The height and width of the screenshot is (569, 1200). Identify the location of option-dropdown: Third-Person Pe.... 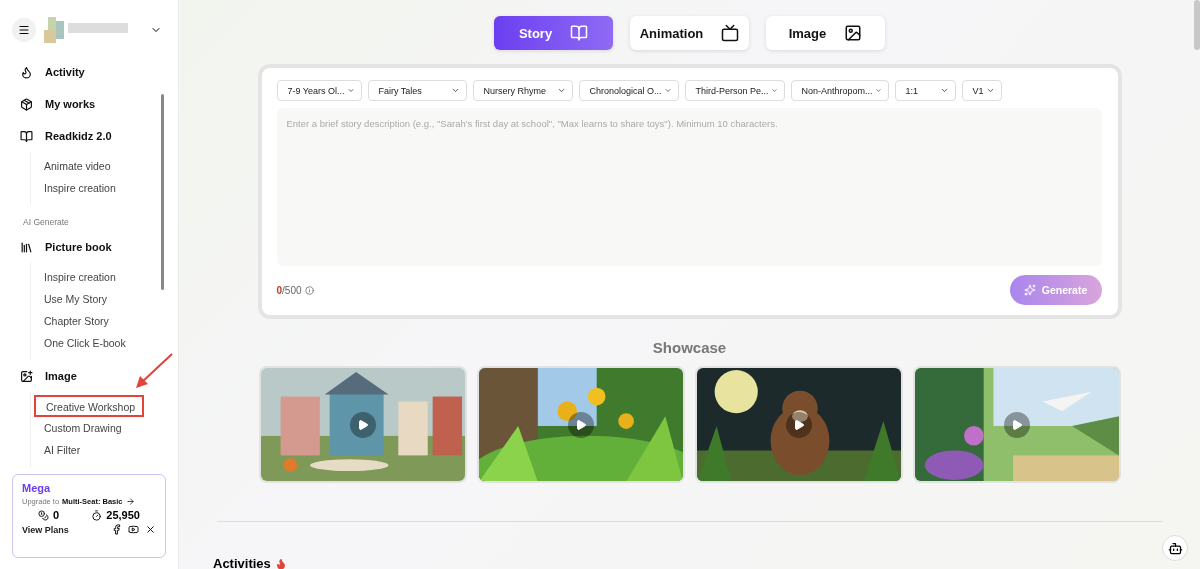
(734, 90).